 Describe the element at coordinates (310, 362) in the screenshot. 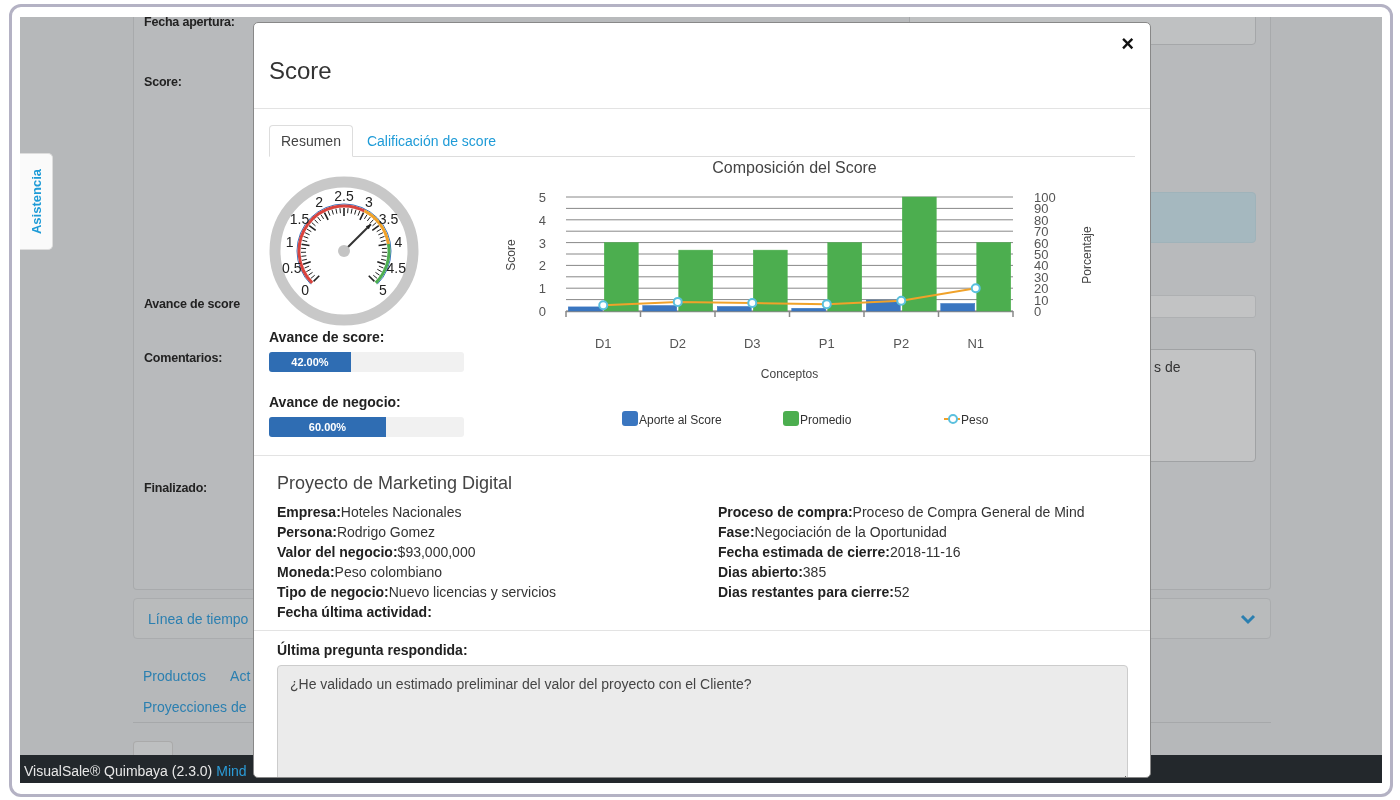

I see `progress-reading: 42.00%` at that location.